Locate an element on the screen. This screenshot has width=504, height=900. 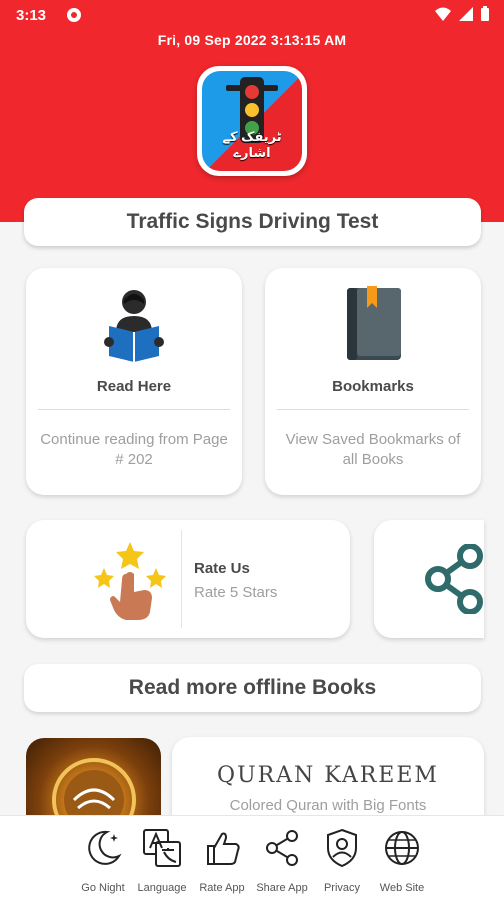
status-time: 3:13 is located at coordinates (31, 15).